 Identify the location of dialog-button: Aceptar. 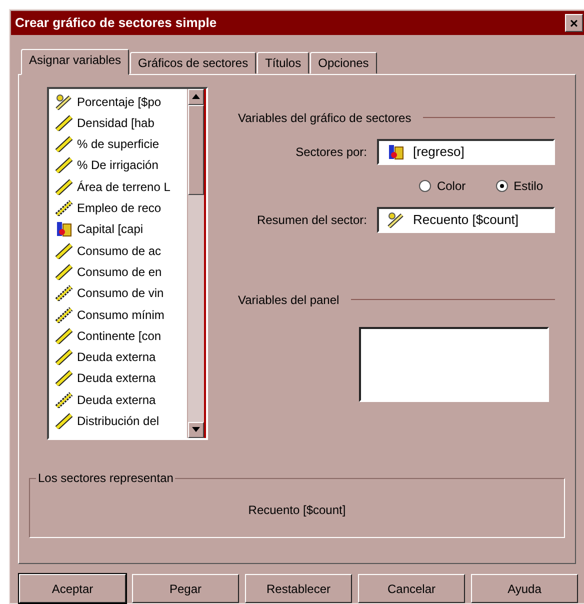
(72, 588).